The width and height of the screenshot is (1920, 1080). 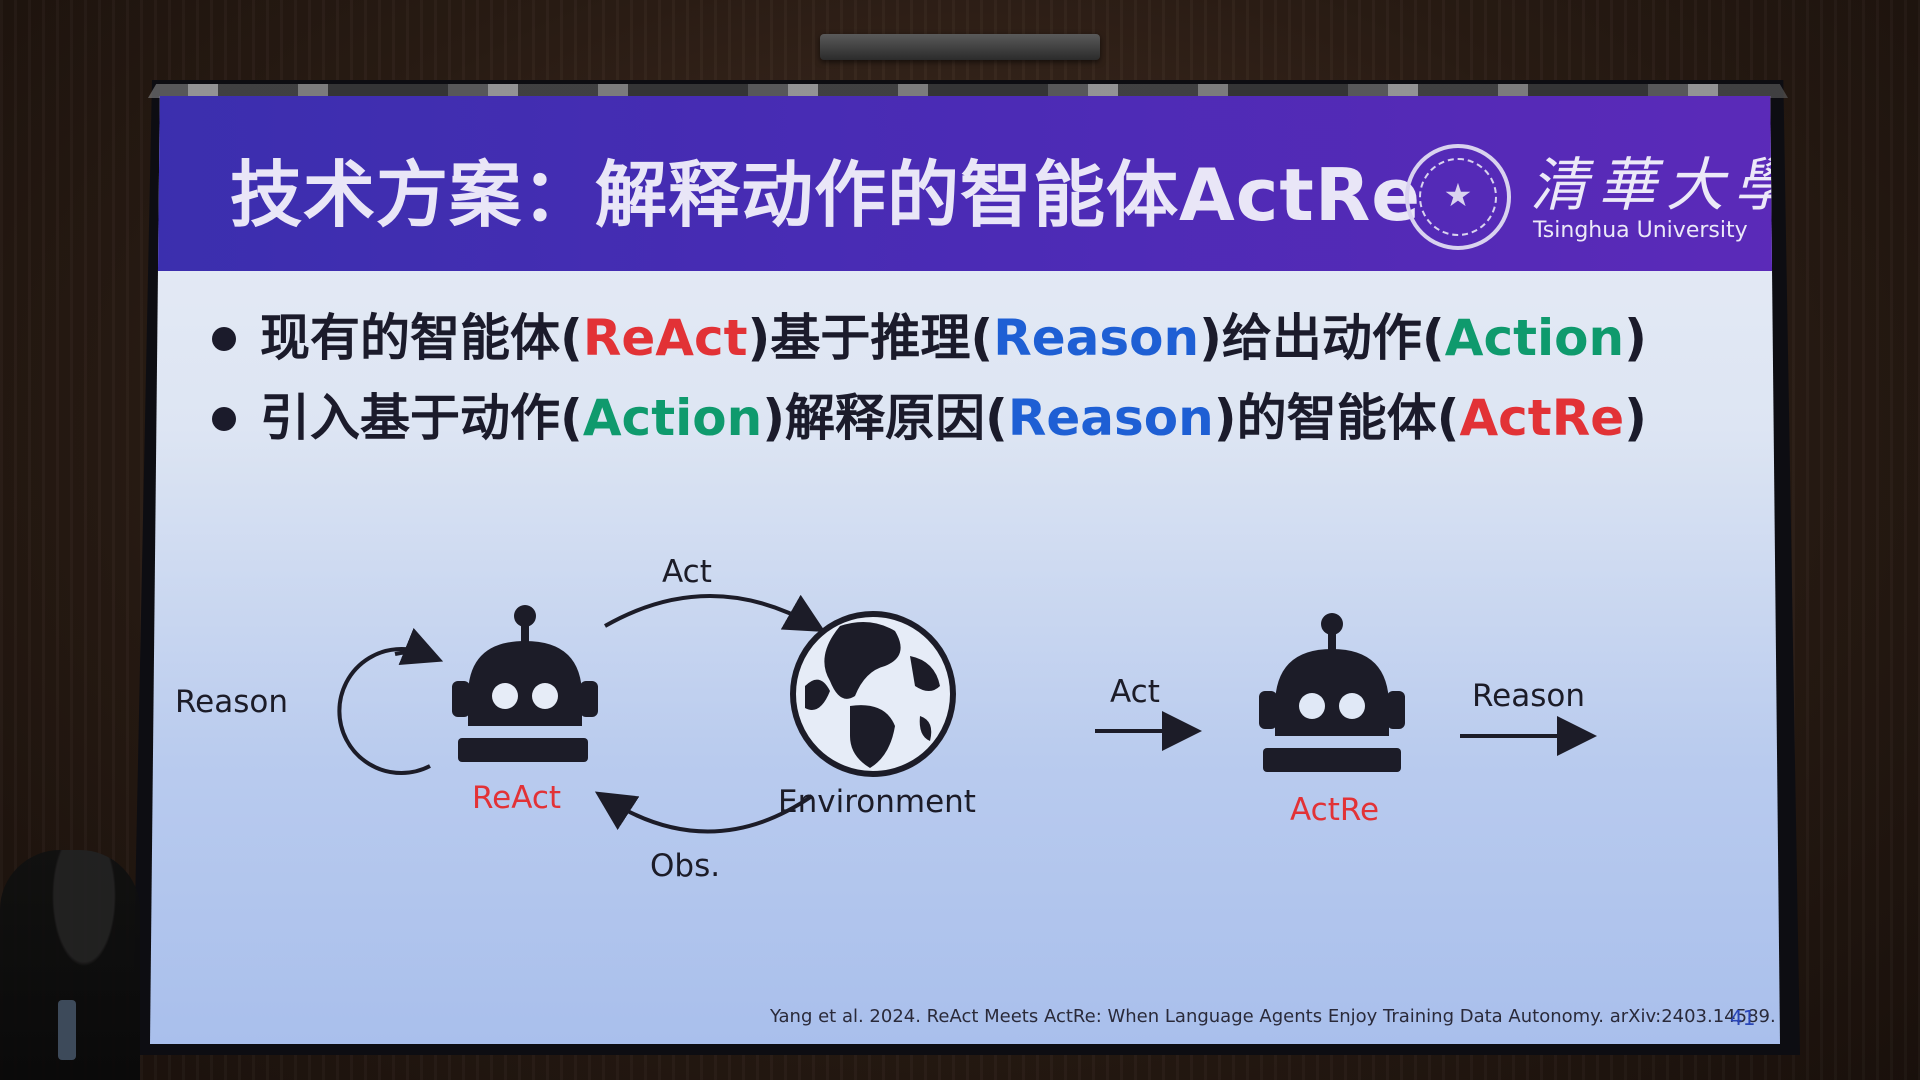 I want to click on act-arc-arrow, so click(x=715, y=613).